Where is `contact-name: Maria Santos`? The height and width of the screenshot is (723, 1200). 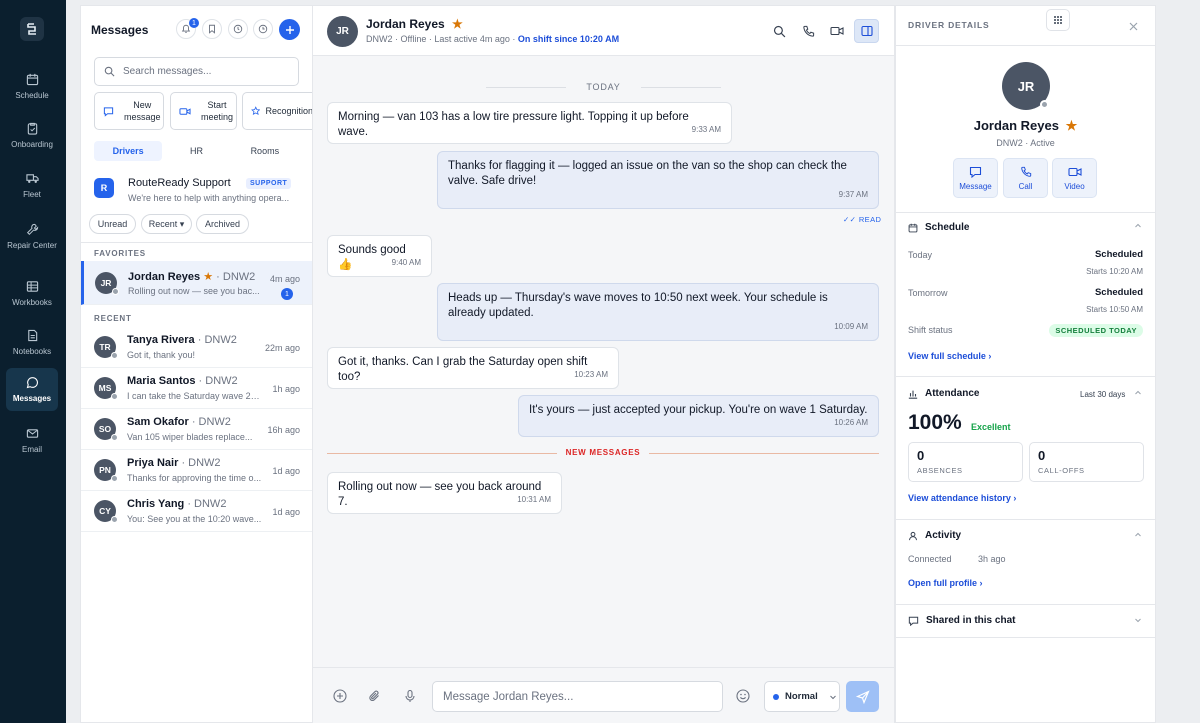
contact-name: Maria Santos is located at coordinates (161, 381).